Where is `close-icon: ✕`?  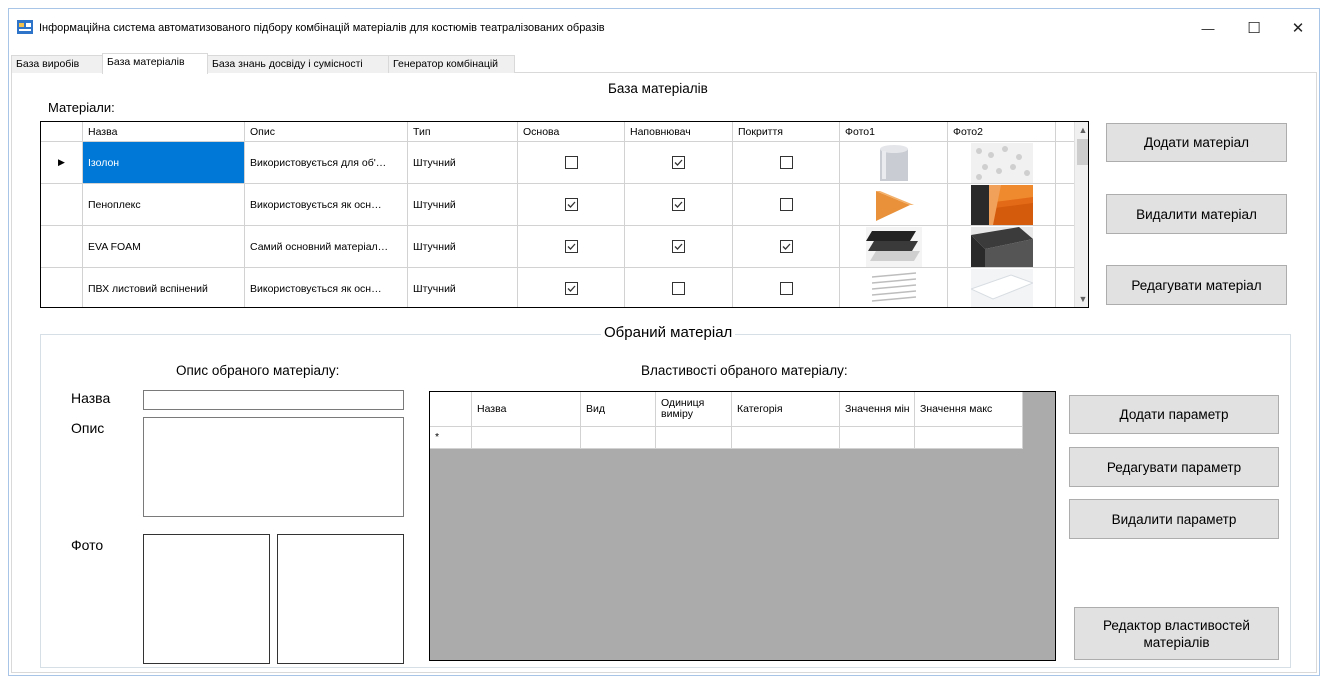 close-icon: ✕ is located at coordinates (1298, 28).